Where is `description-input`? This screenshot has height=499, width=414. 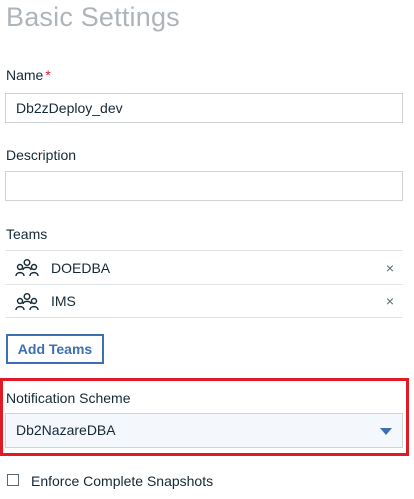
description-input is located at coordinates (204, 186).